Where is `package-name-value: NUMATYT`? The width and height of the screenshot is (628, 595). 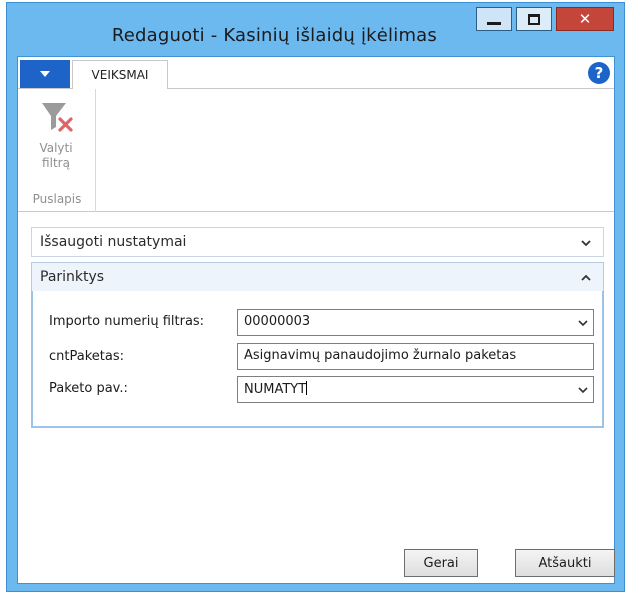 package-name-value: NUMATYT is located at coordinates (275, 389).